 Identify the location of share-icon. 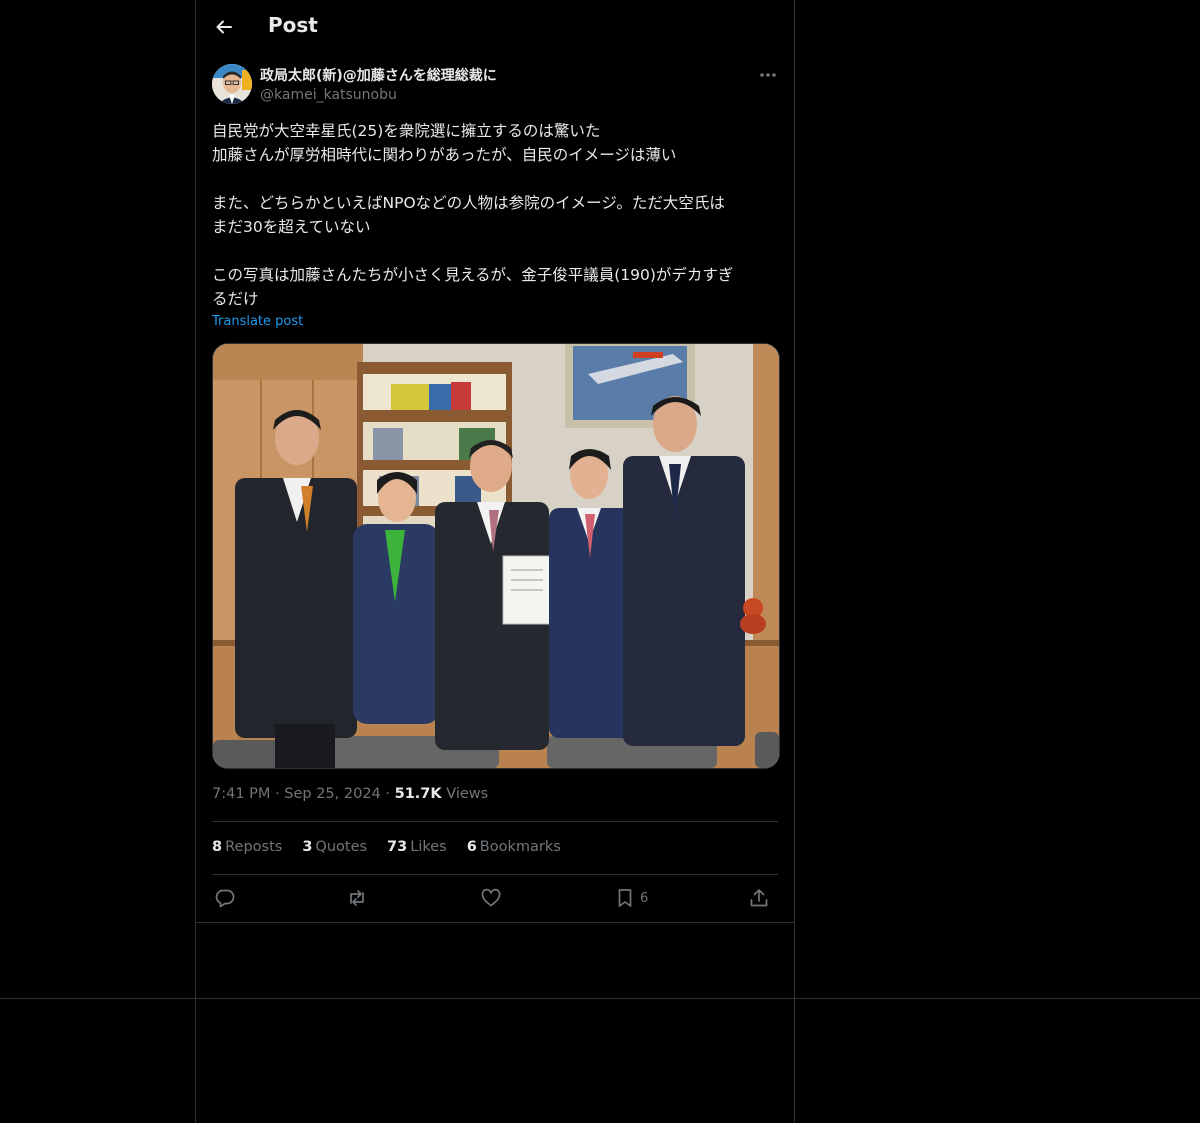
(759, 898).